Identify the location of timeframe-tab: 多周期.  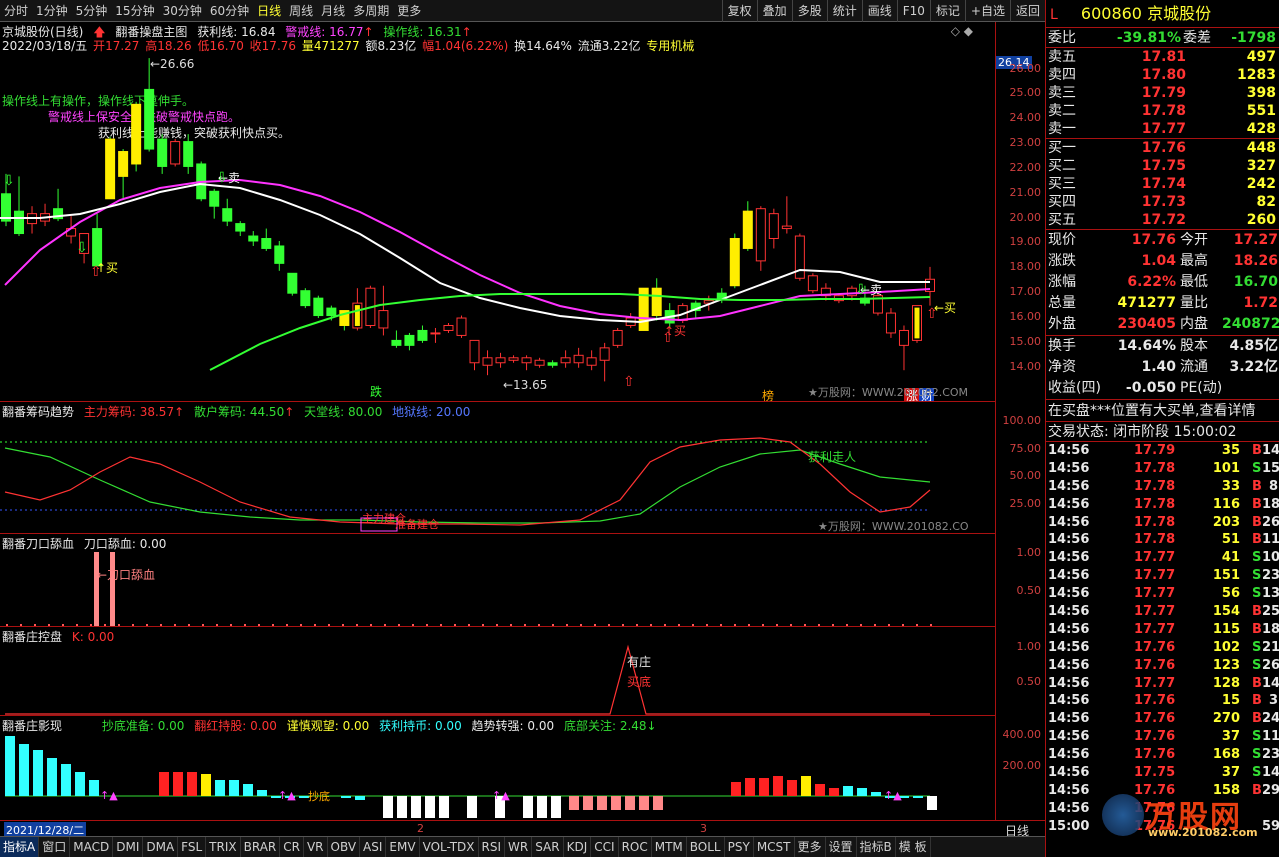
(371, 11).